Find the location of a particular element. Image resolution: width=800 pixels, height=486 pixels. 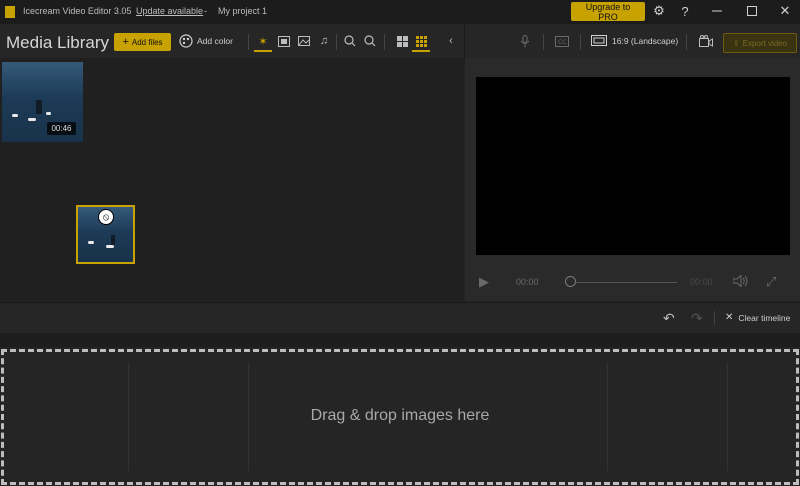

clear-timeline-label: Clear timeline is located at coordinates (764, 317).